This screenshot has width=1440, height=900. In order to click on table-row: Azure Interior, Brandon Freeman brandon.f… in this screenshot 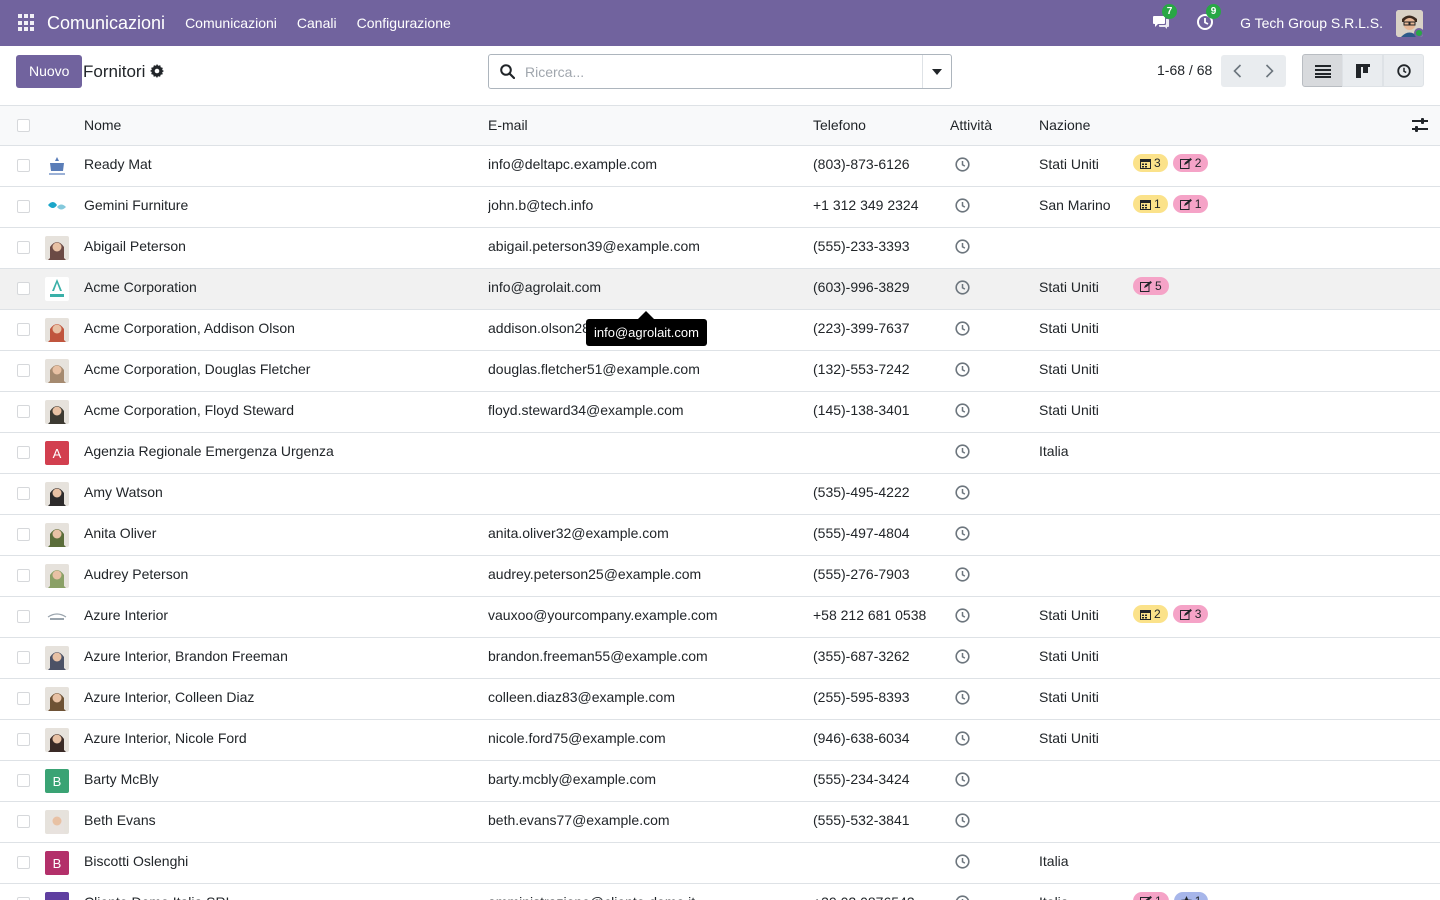, I will do `click(720, 658)`.